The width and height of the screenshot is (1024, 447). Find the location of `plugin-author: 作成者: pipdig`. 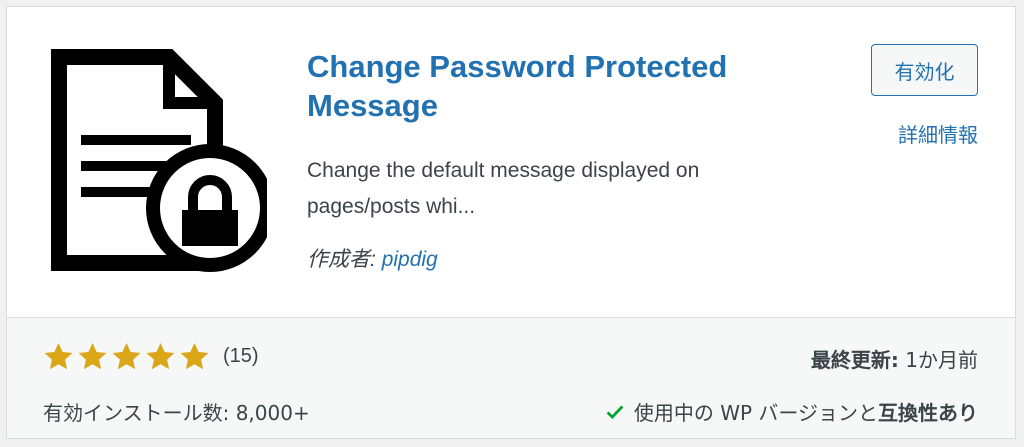

plugin-author: 作成者: pipdig is located at coordinates (372, 258).